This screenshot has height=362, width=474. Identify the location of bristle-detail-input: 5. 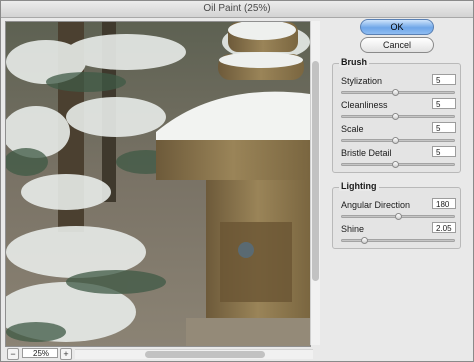
(444, 151).